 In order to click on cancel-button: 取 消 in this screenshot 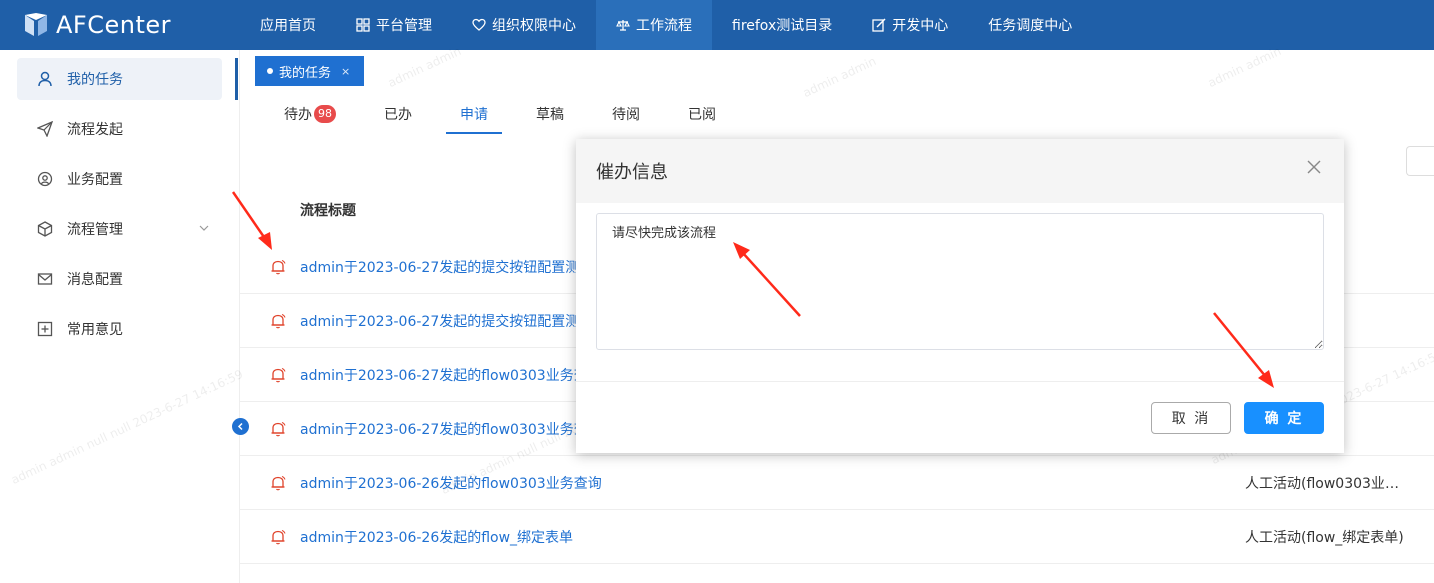, I will do `click(1191, 418)`.